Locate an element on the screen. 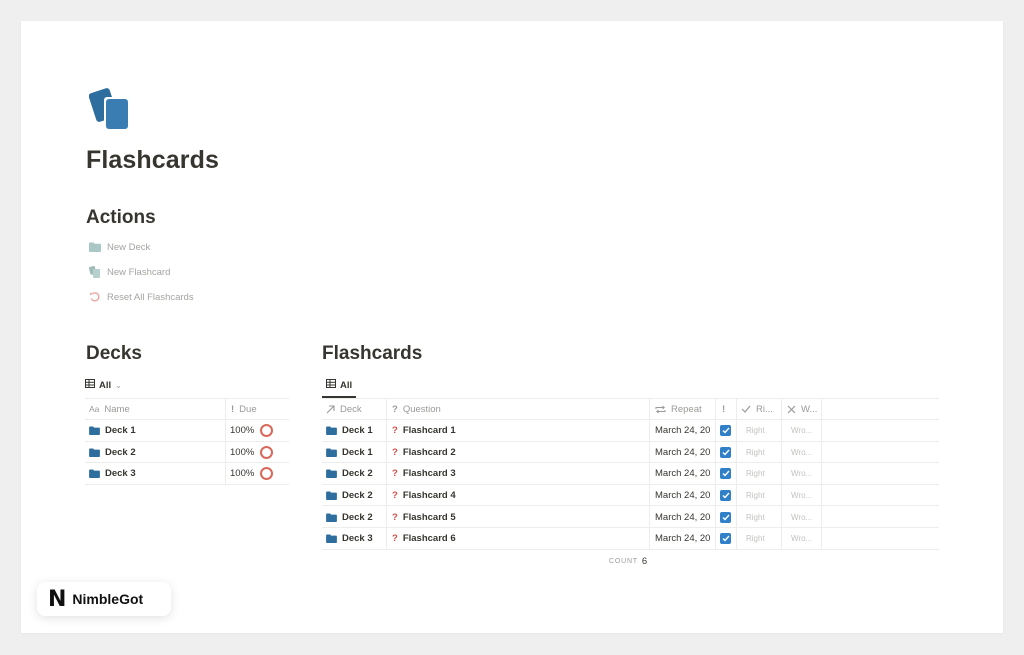 The height and width of the screenshot is (655, 1024). decks-column-name: Aa Name is located at coordinates (109, 409).